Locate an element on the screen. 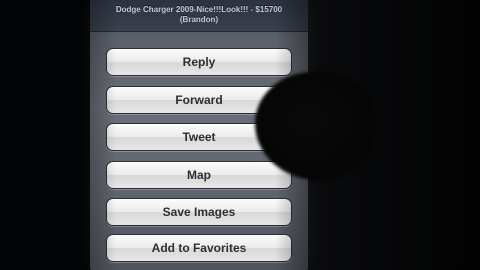  reply-button: Reply is located at coordinates (199, 62).